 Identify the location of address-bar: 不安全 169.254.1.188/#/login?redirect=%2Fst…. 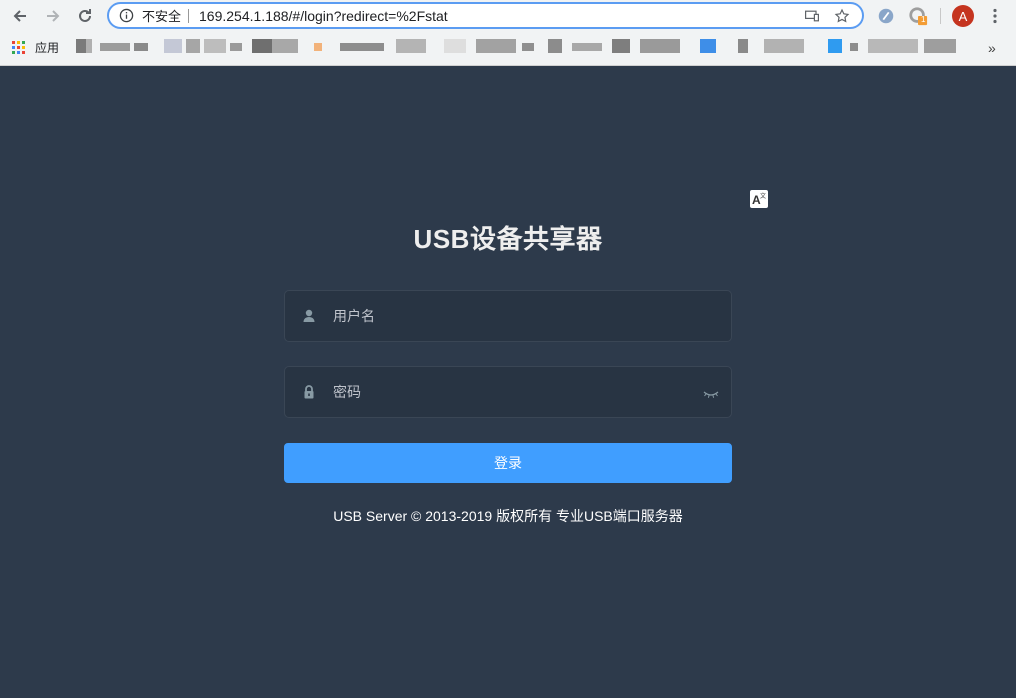
(485, 15).